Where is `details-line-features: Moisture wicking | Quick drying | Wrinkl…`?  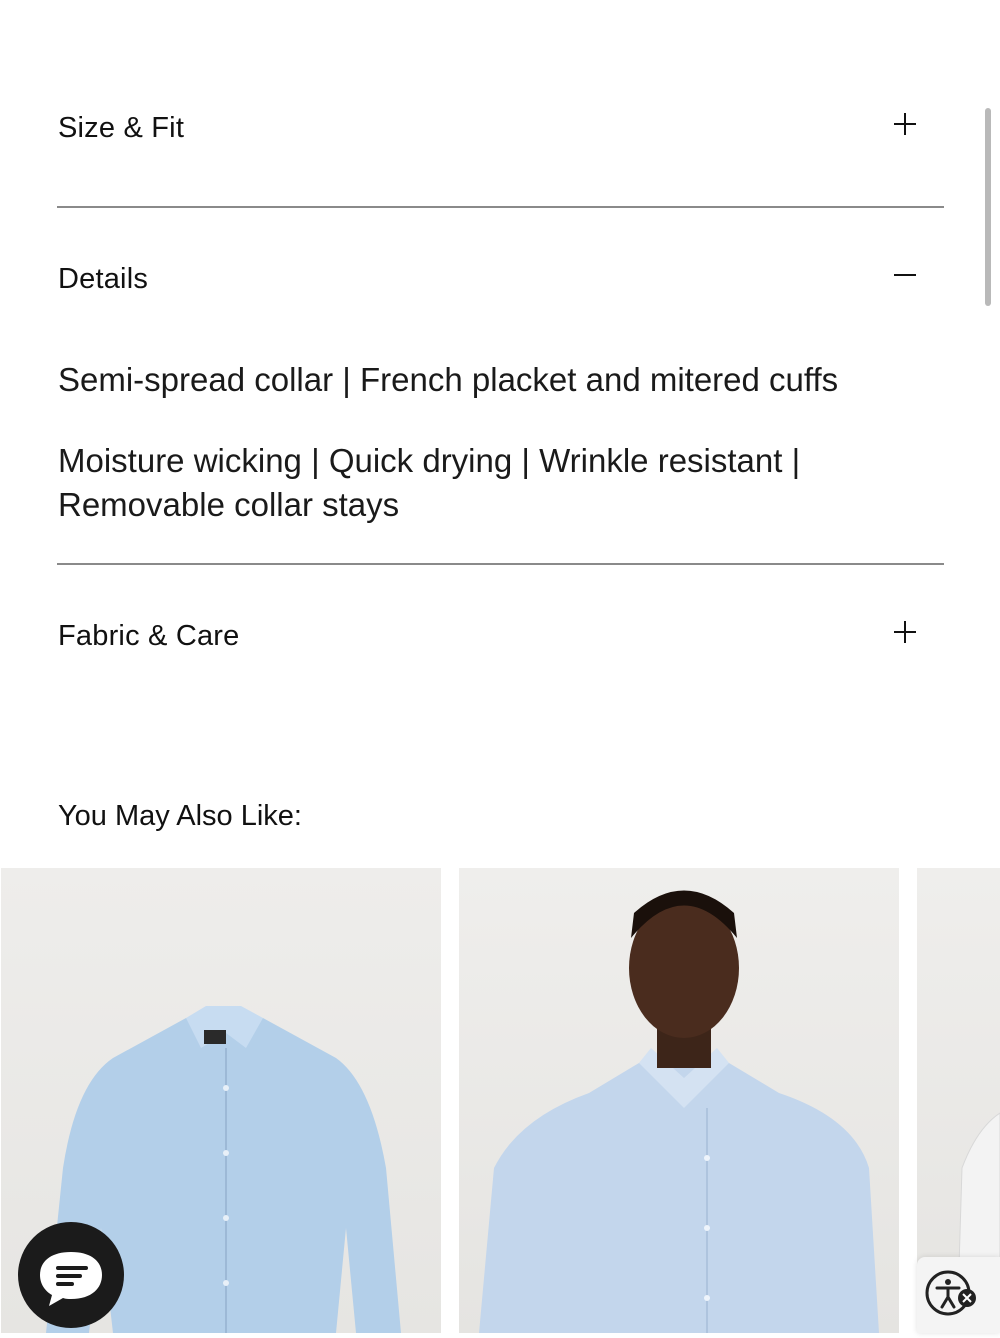
details-line-features: Moisture wicking | Quick drying | Wrinkl… is located at coordinates (429, 482).